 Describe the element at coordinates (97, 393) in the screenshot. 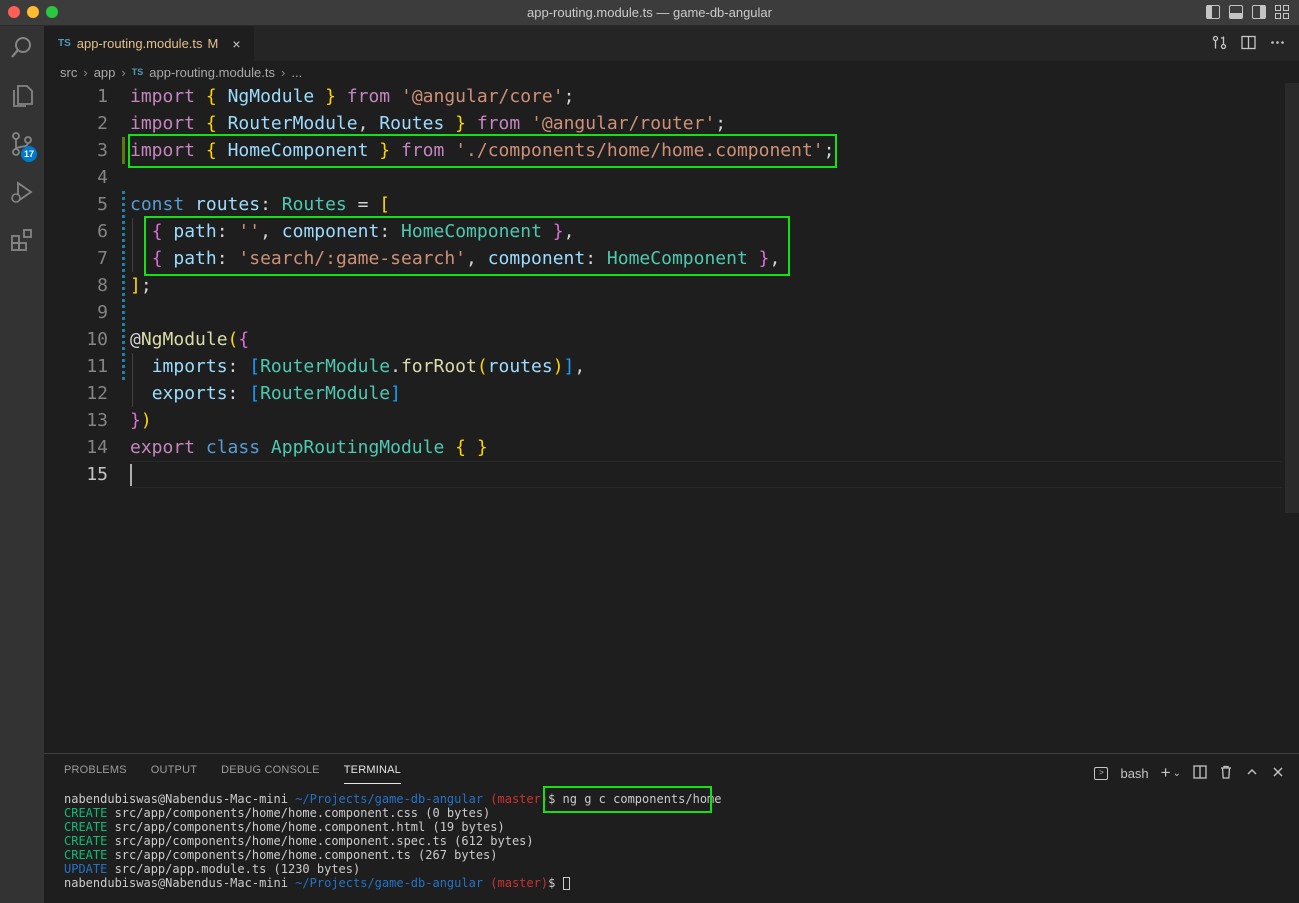

I see `line-number: 12` at that location.